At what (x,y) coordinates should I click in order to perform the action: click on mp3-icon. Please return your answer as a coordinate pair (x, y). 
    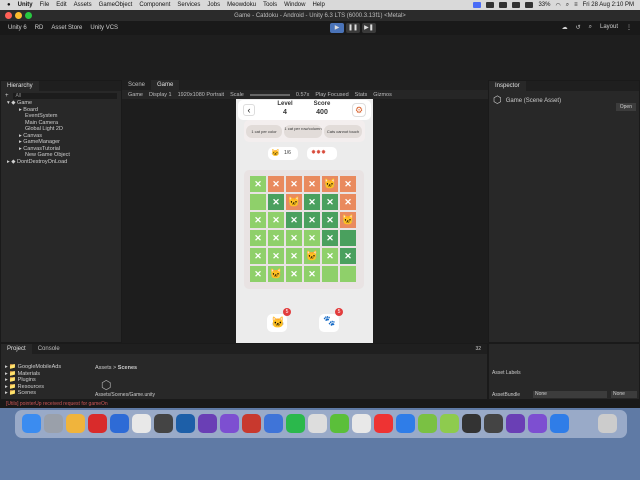
    Looking at the image, I should click on (273, 423).